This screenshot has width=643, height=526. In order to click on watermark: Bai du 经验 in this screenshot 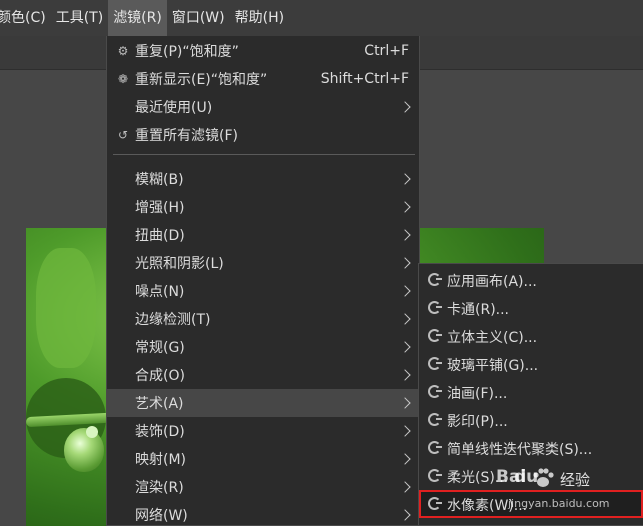, I will do `click(548, 479)`.